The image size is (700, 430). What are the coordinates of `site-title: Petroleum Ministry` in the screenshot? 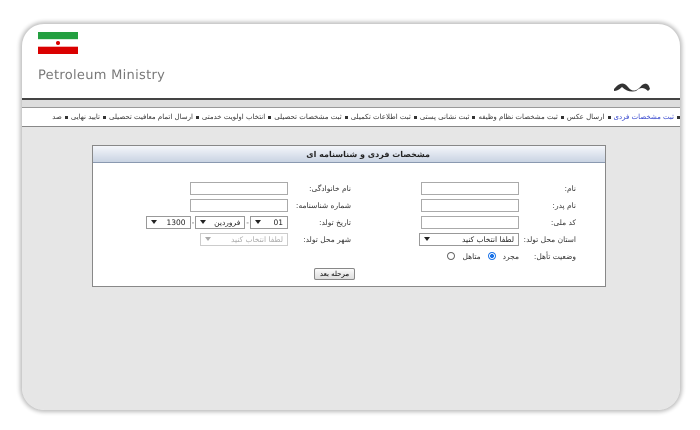 It's located at (102, 75).